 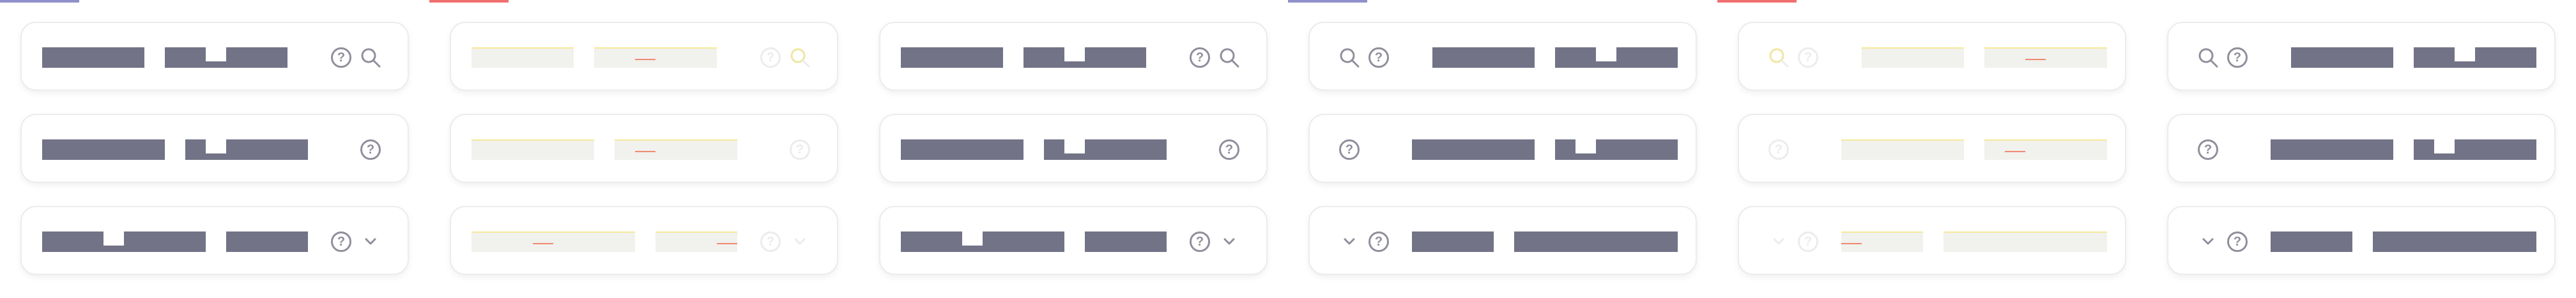 I want to click on text-input-card-disabled: ?, so click(x=644, y=148).